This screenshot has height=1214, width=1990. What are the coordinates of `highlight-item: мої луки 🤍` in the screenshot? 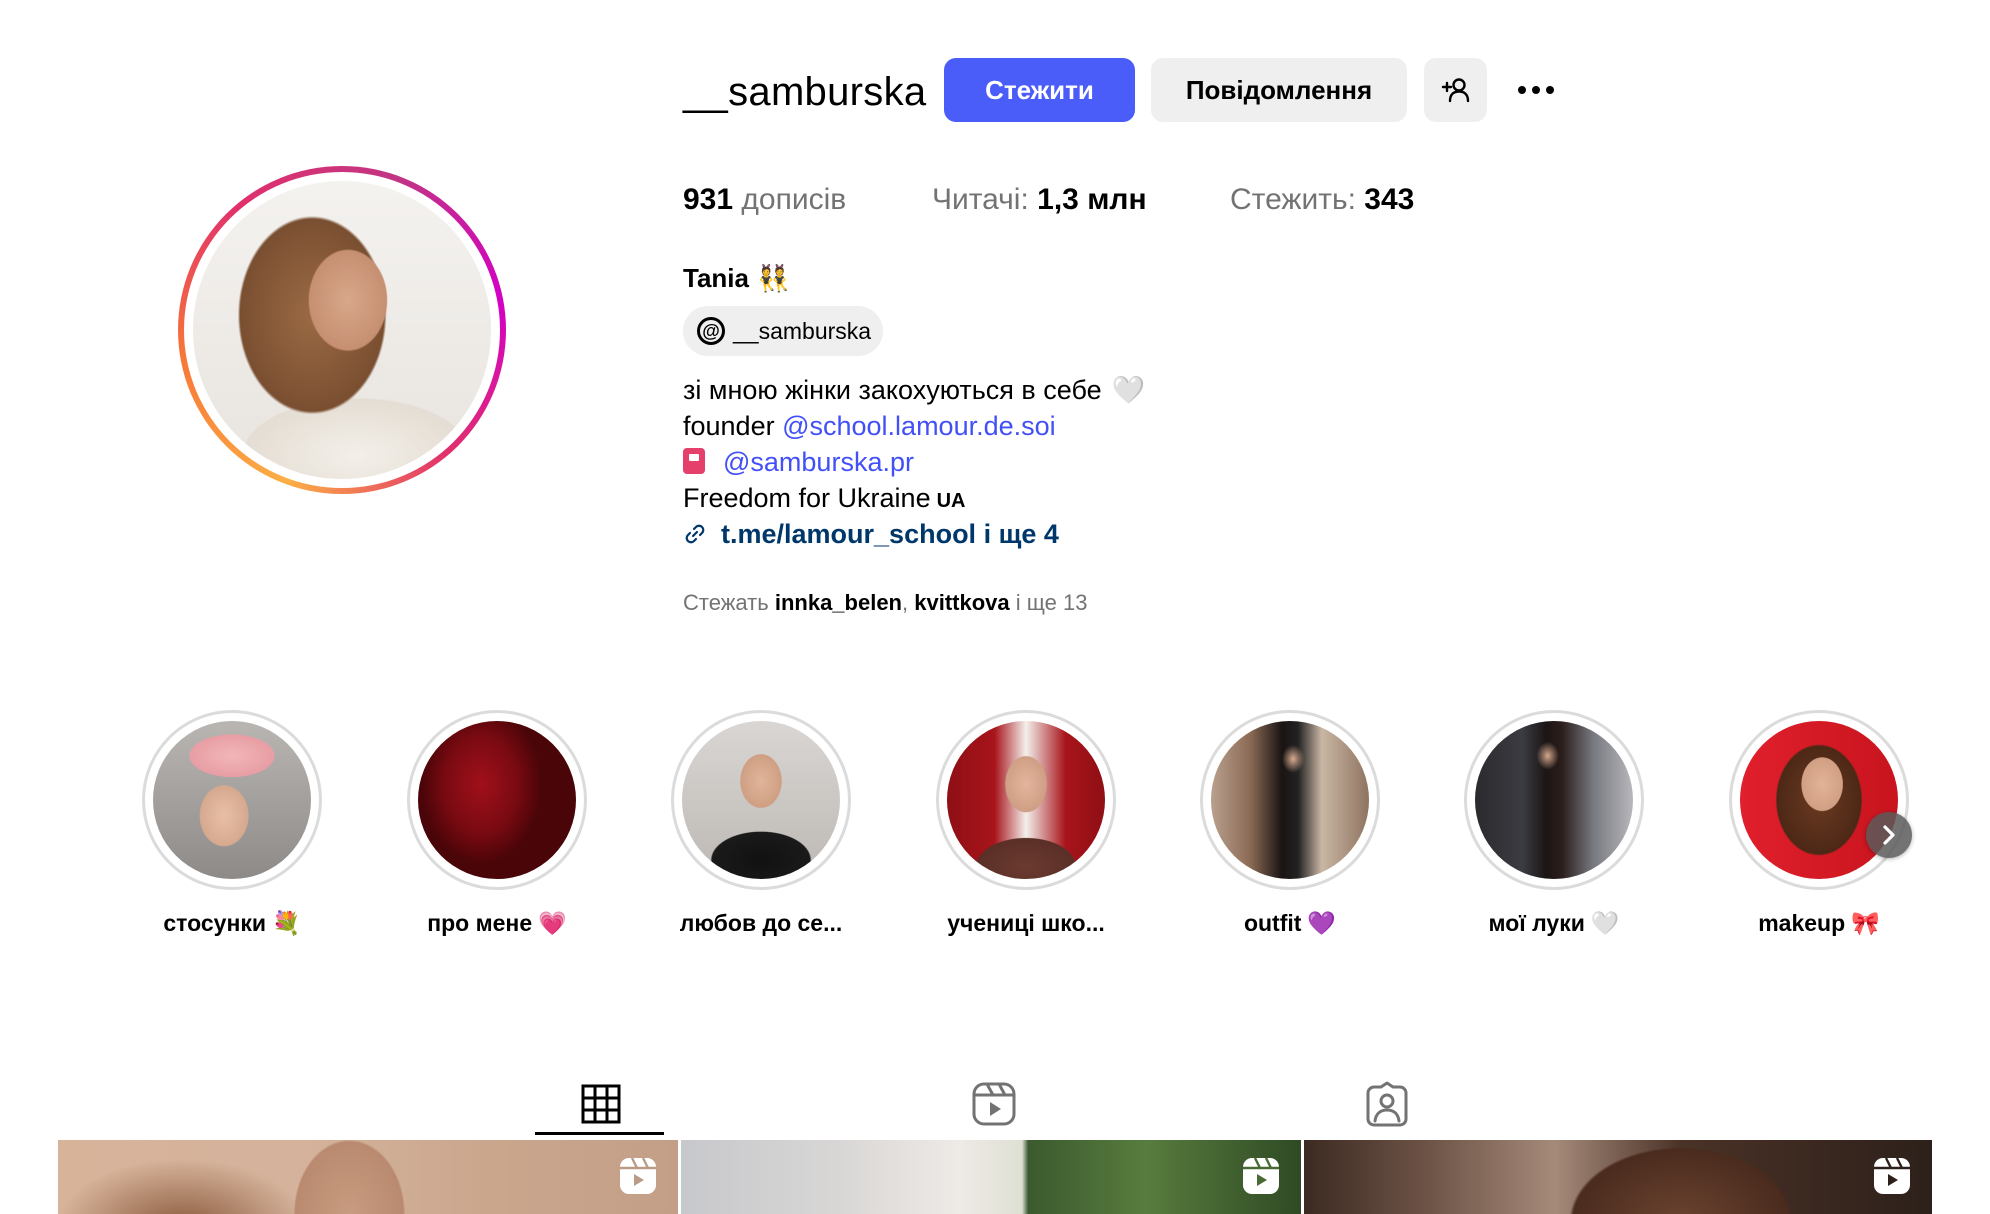 It's located at (1554, 824).